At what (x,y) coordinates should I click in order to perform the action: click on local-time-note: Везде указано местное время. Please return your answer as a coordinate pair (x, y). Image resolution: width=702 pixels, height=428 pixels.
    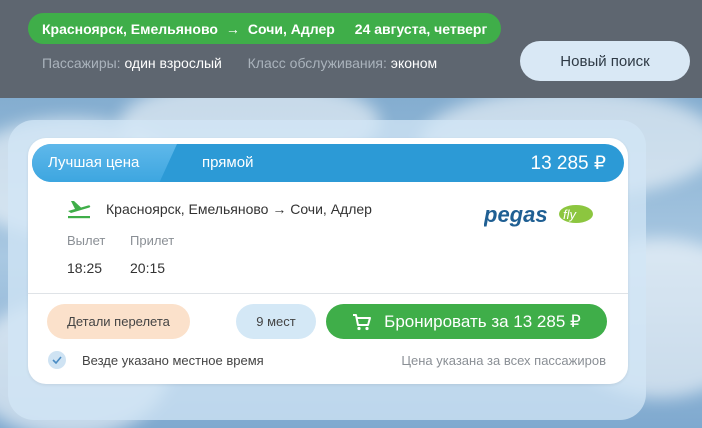
    Looking at the image, I should click on (173, 360).